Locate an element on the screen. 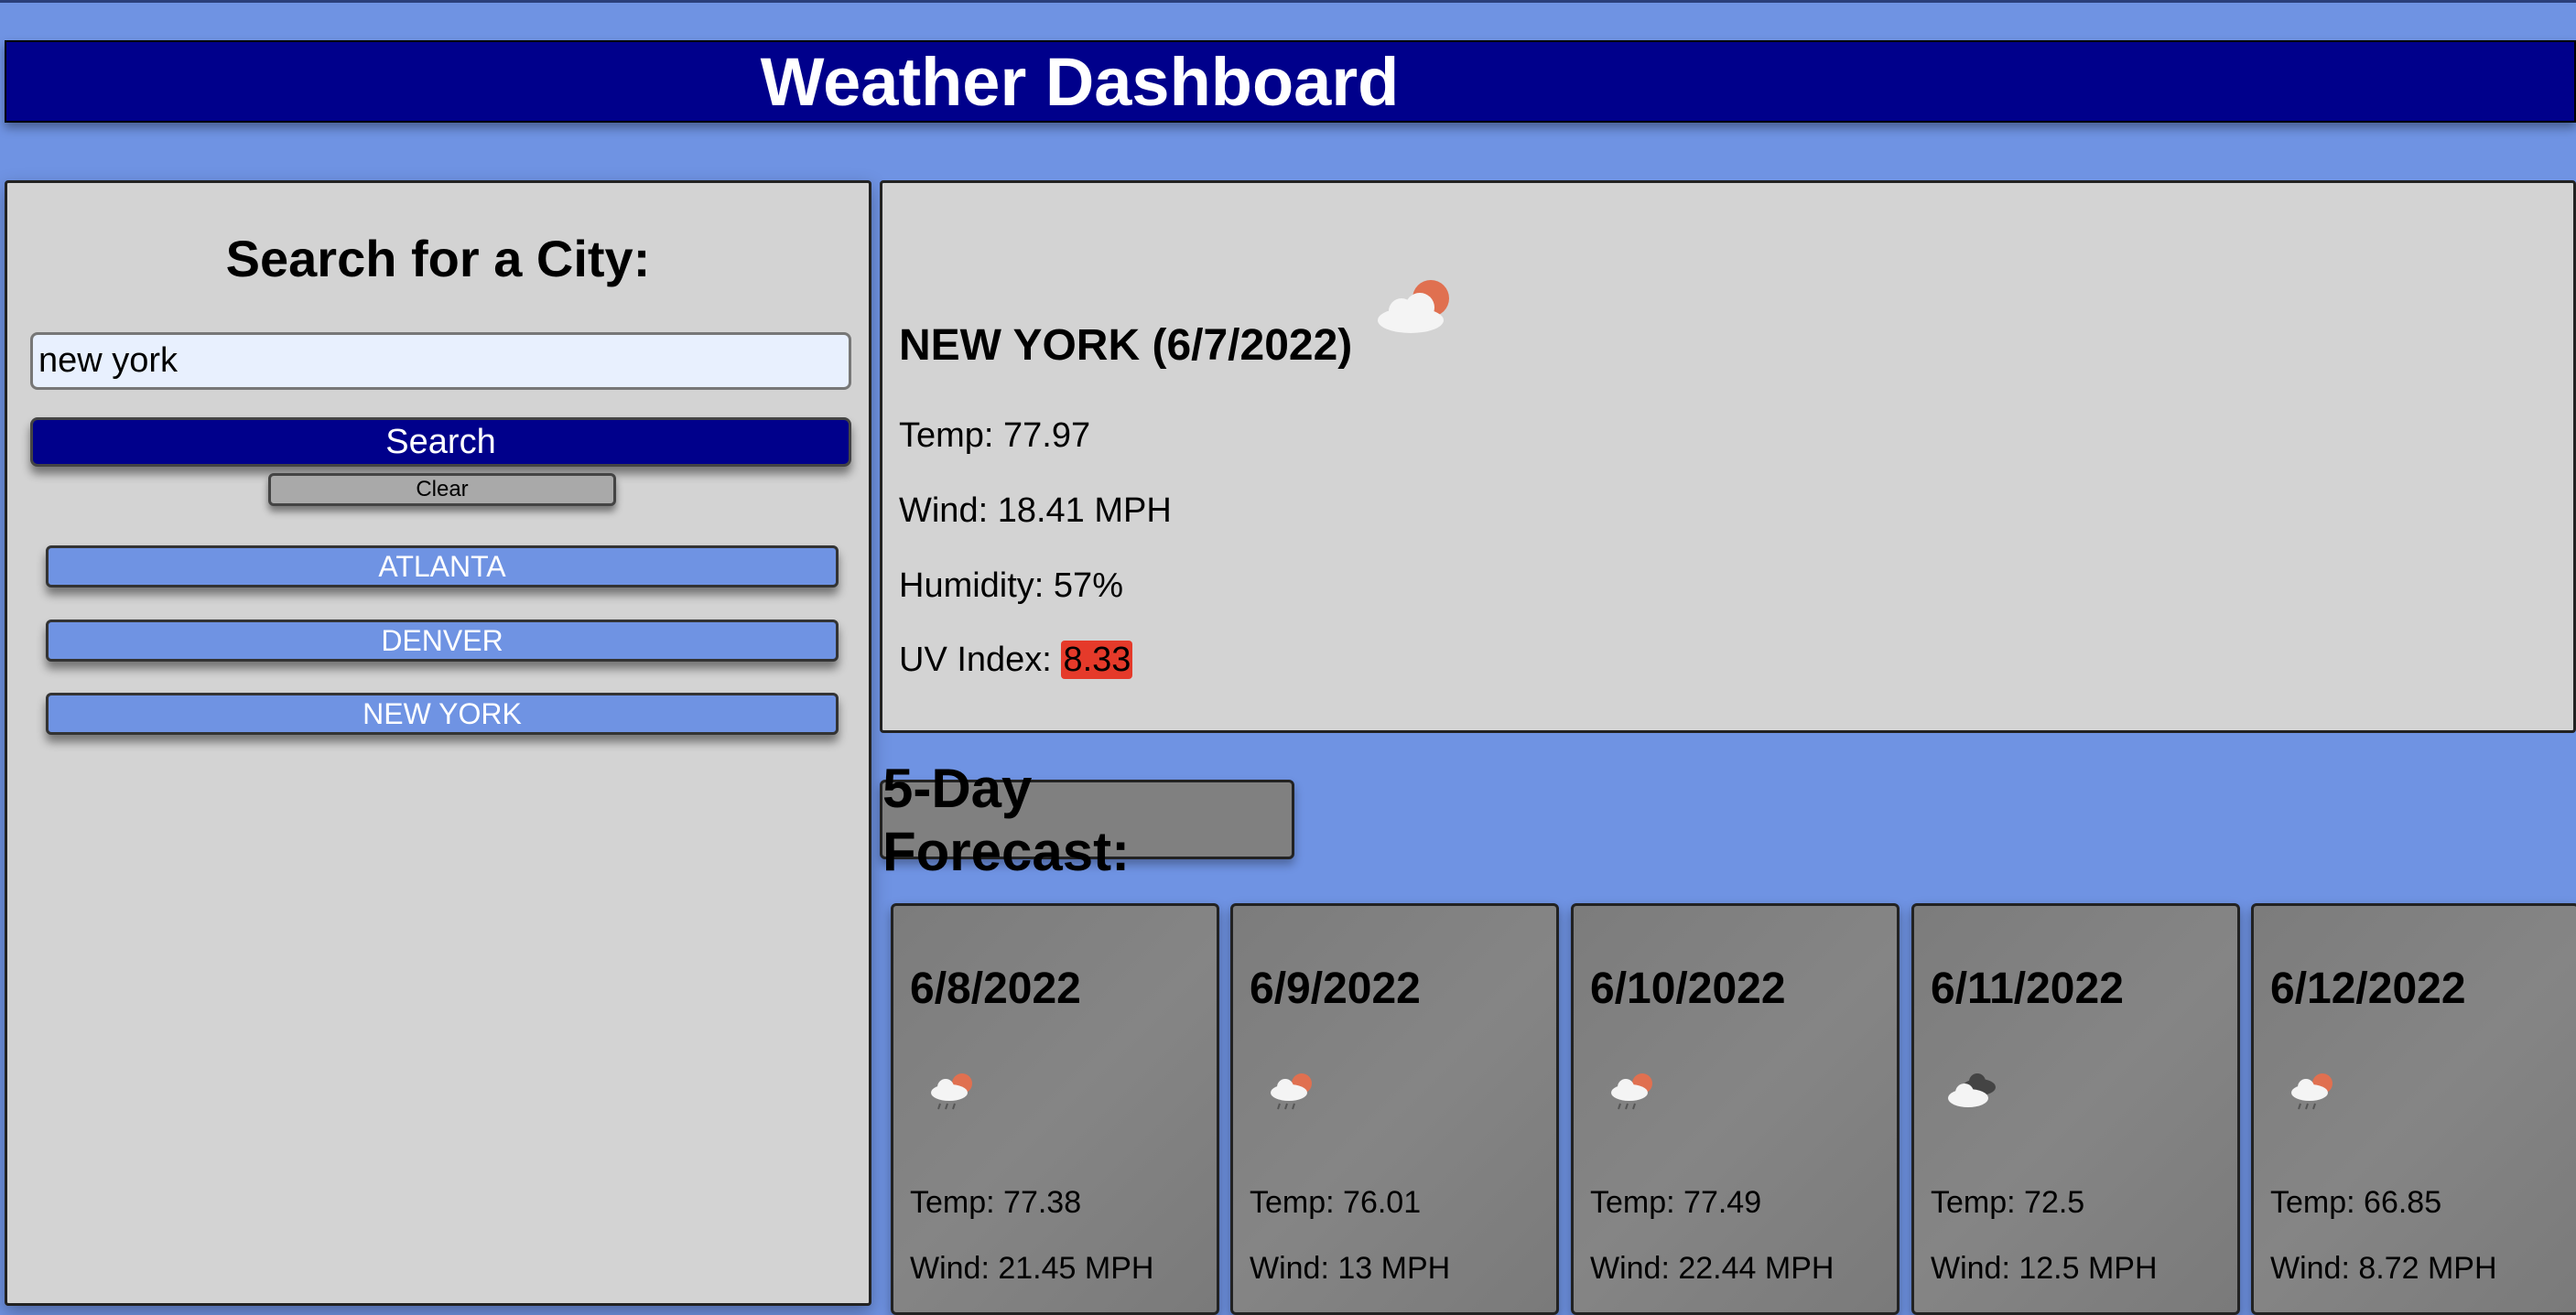 The image size is (2576, 1315). forecast-wind: Wind: 8.72 MPH is located at coordinates (2383, 1268).